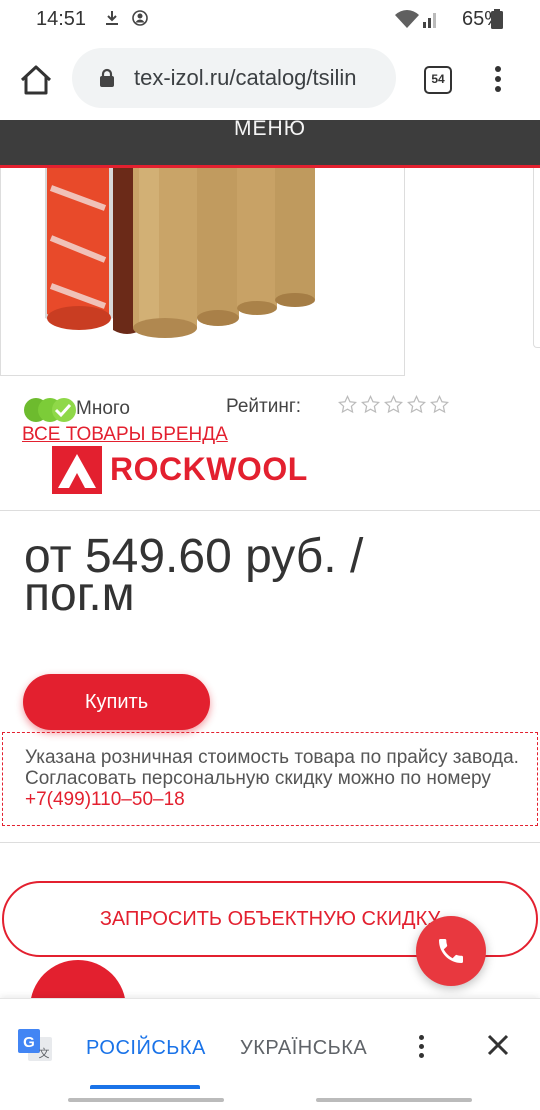 This screenshot has height=1110, width=540. I want to click on brand-logo: ROCKWOOL, so click(192, 471).